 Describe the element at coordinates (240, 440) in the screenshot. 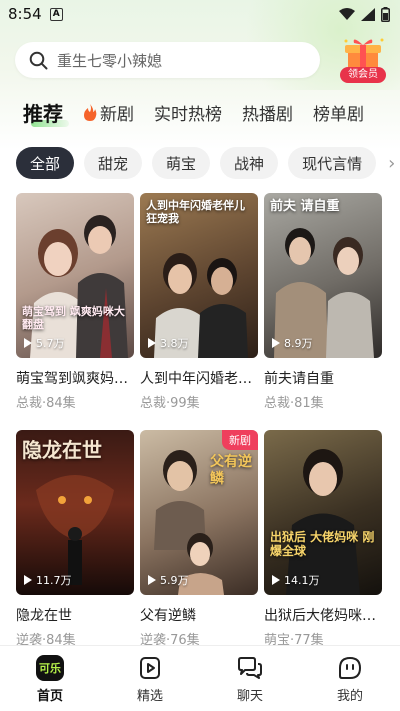

I see `new-tag-badge: 新剧` at that location.